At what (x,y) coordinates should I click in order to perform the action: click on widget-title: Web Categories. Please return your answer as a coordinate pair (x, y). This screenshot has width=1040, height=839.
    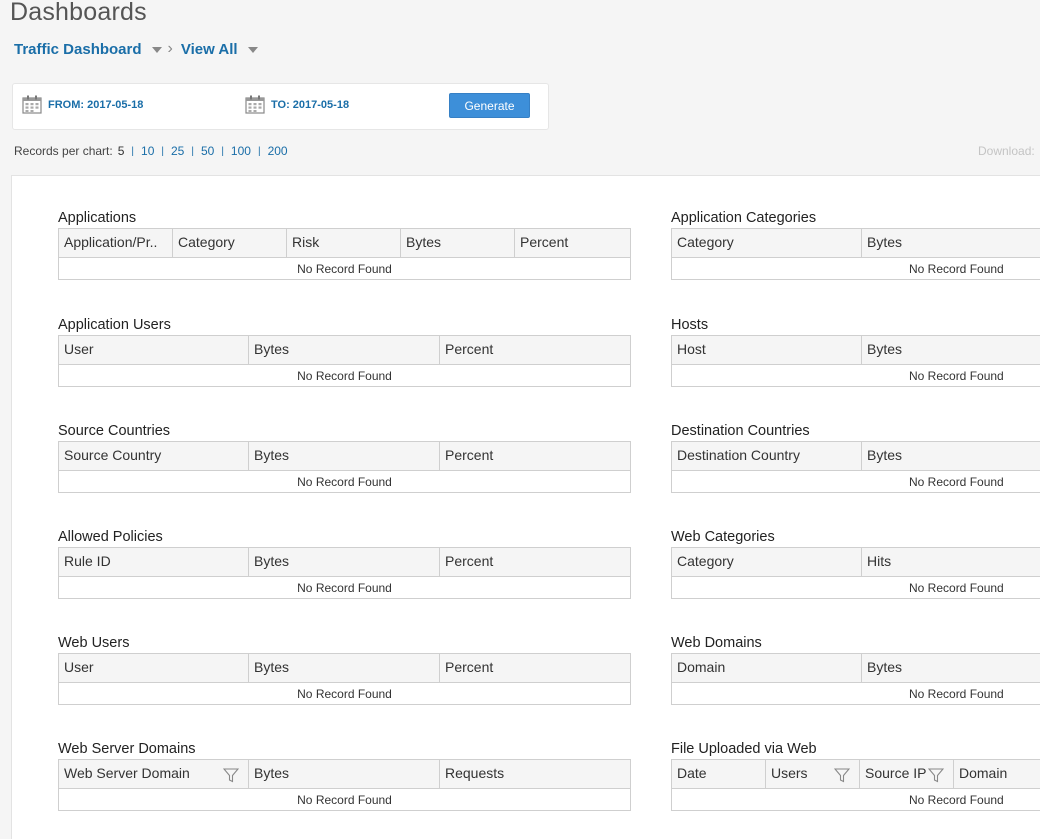
    Looking at the image, I should click on (723, 537).